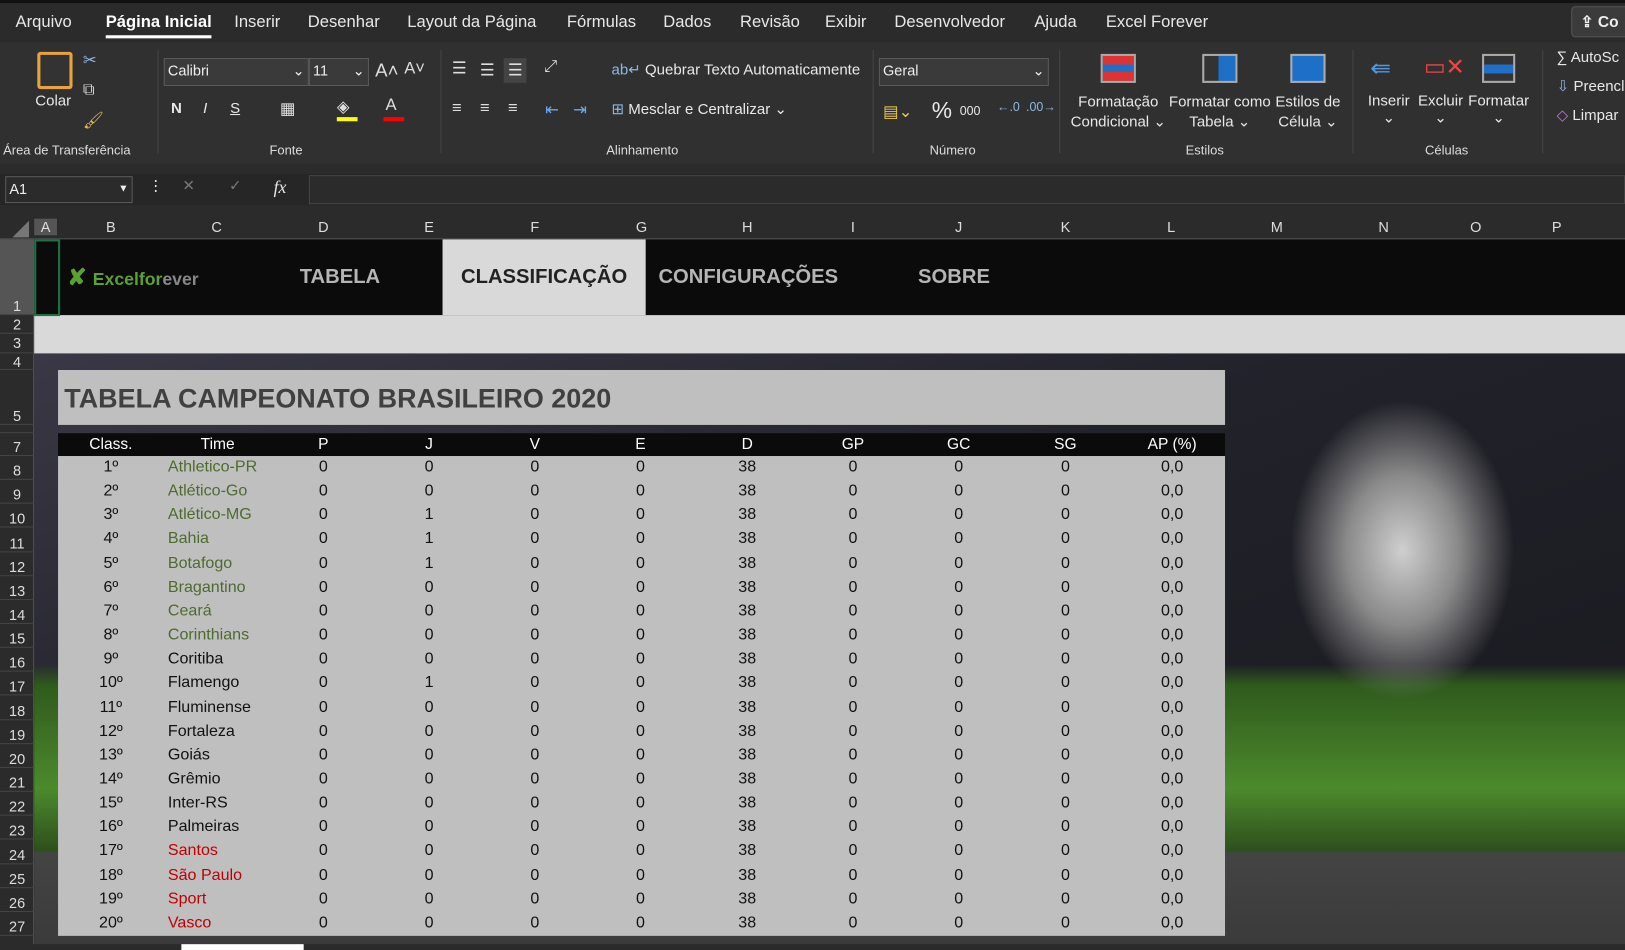  What do you see at coordinates (188, 186) in the screenshot?
I see `cancel-icon: ✕` at bounding box center [188, 186].